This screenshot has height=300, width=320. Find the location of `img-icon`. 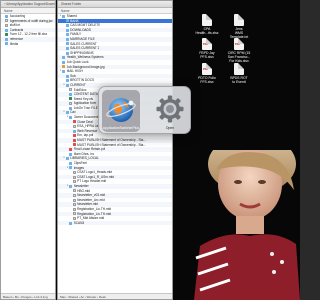

img-icon is located at coordinates (64, 67).